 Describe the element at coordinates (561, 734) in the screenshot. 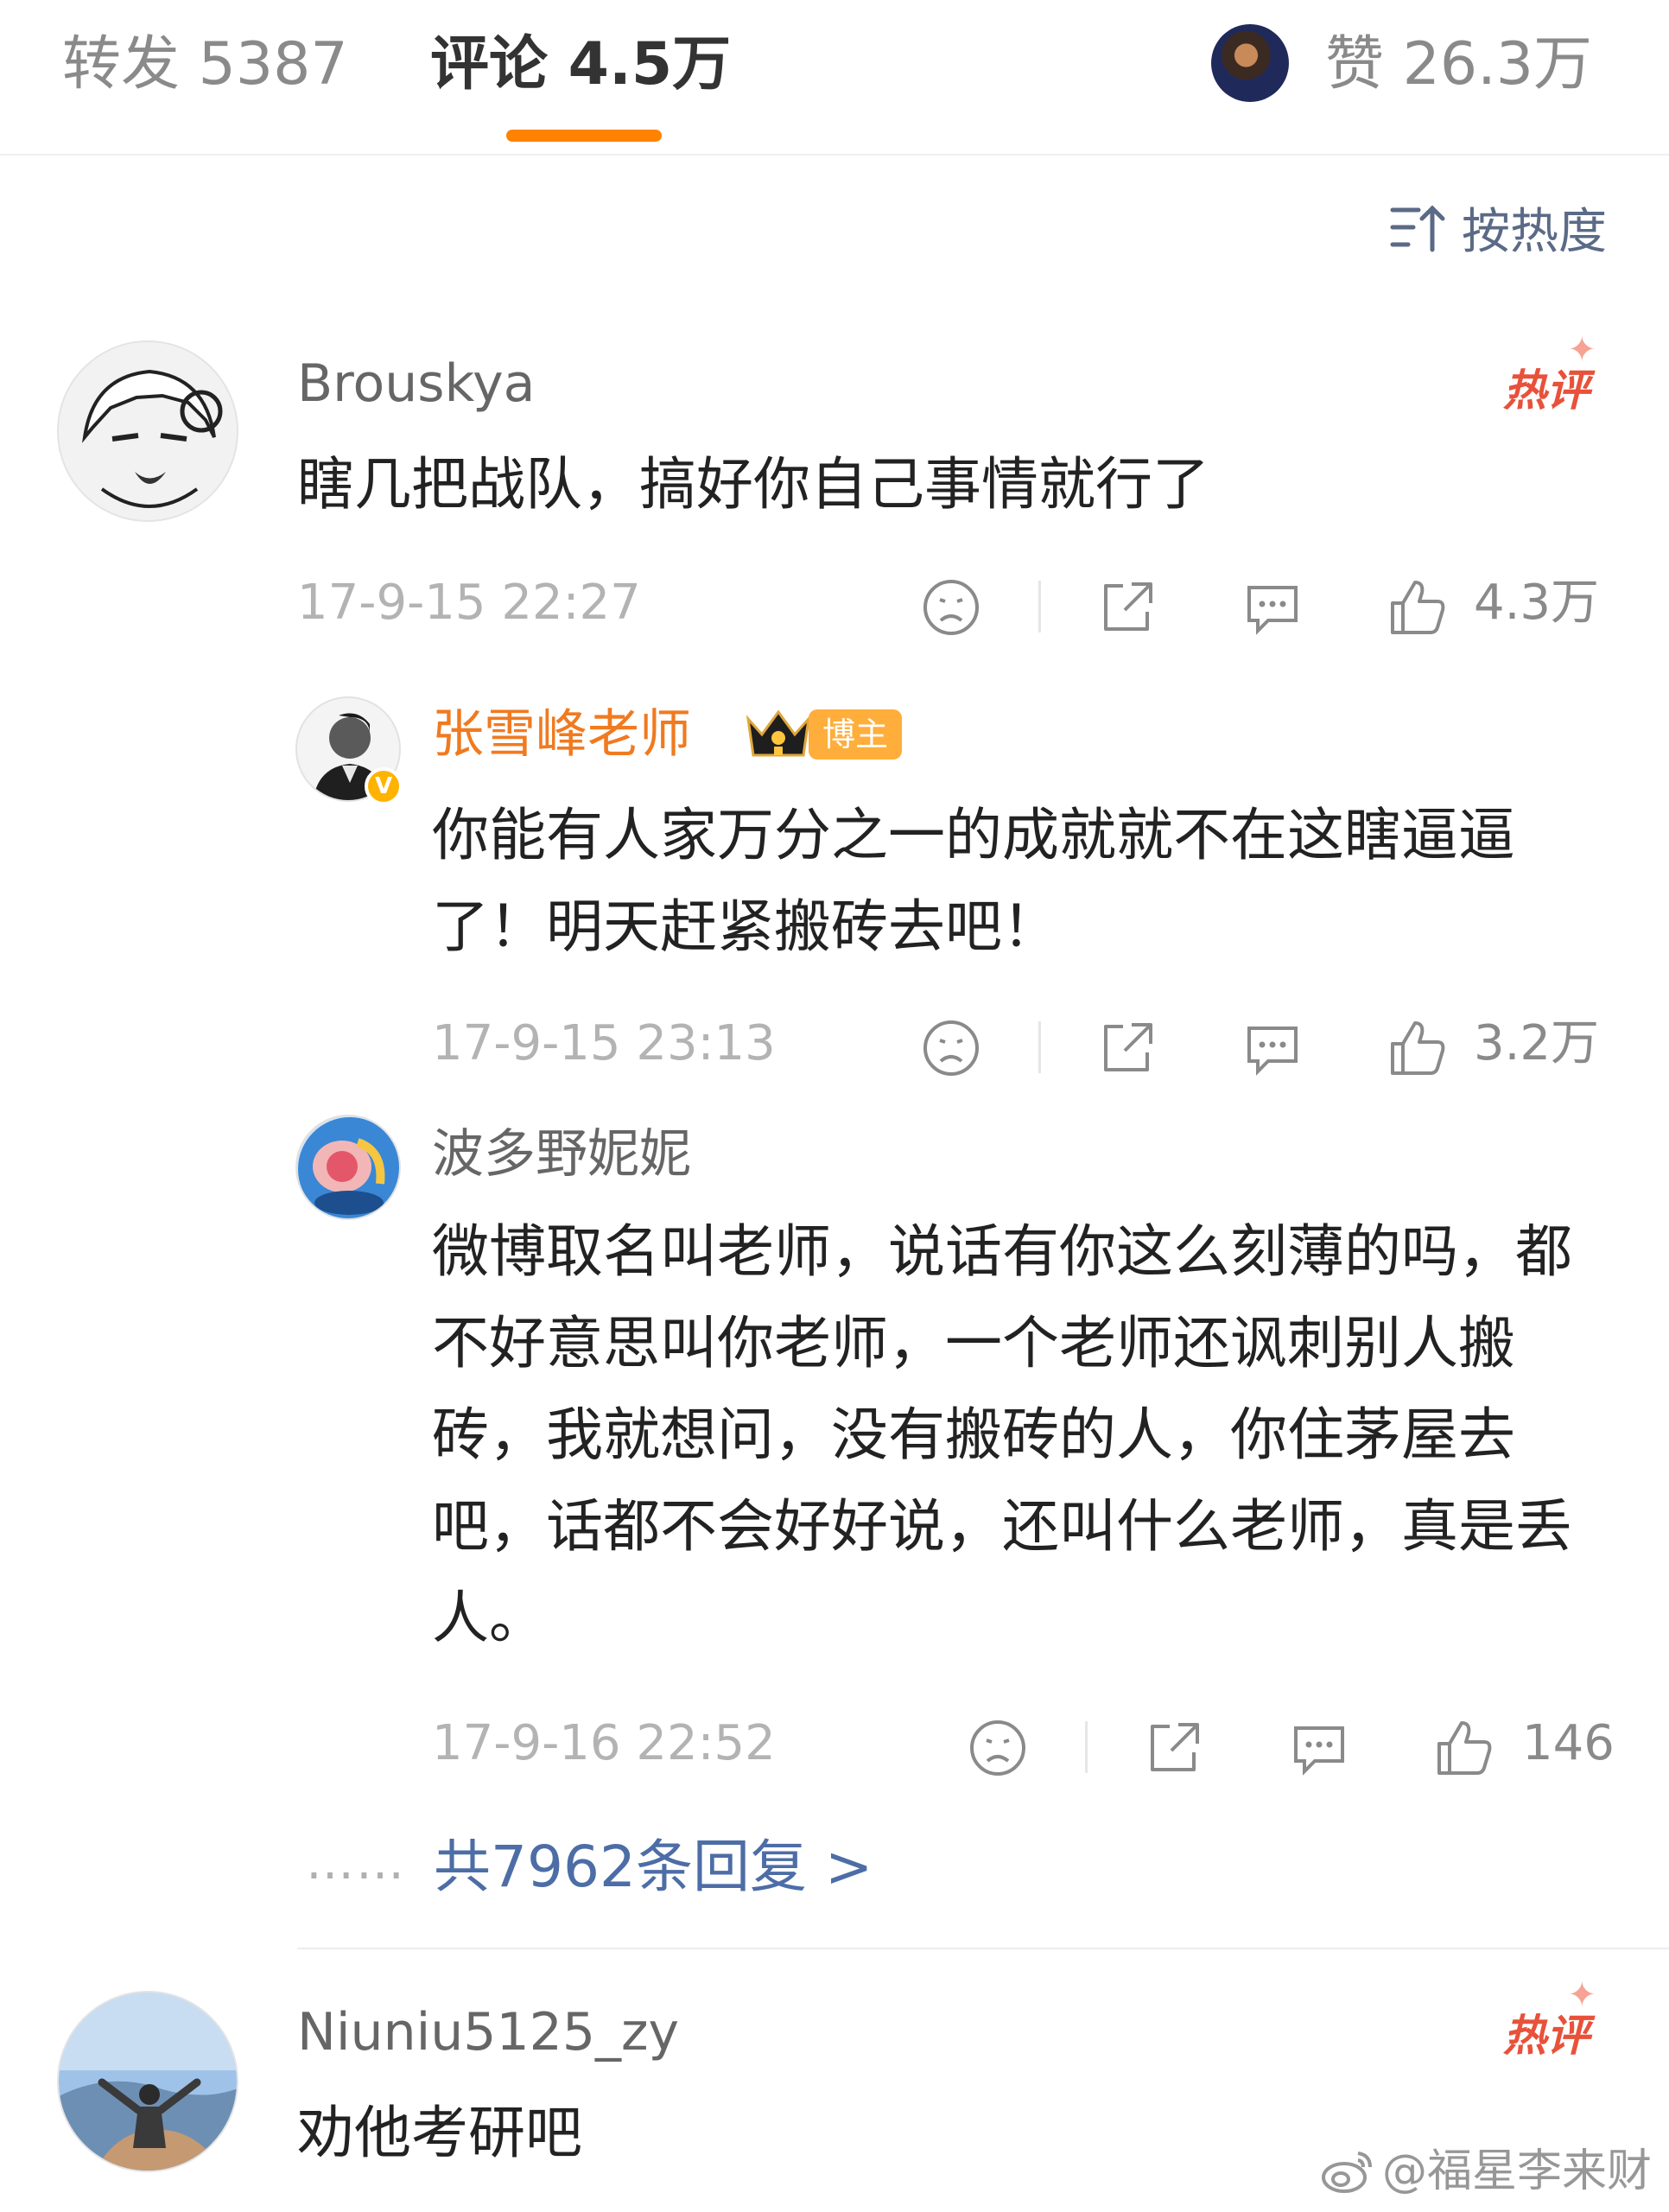

I see `reply-author-username: 张雪峰老师` at that location.